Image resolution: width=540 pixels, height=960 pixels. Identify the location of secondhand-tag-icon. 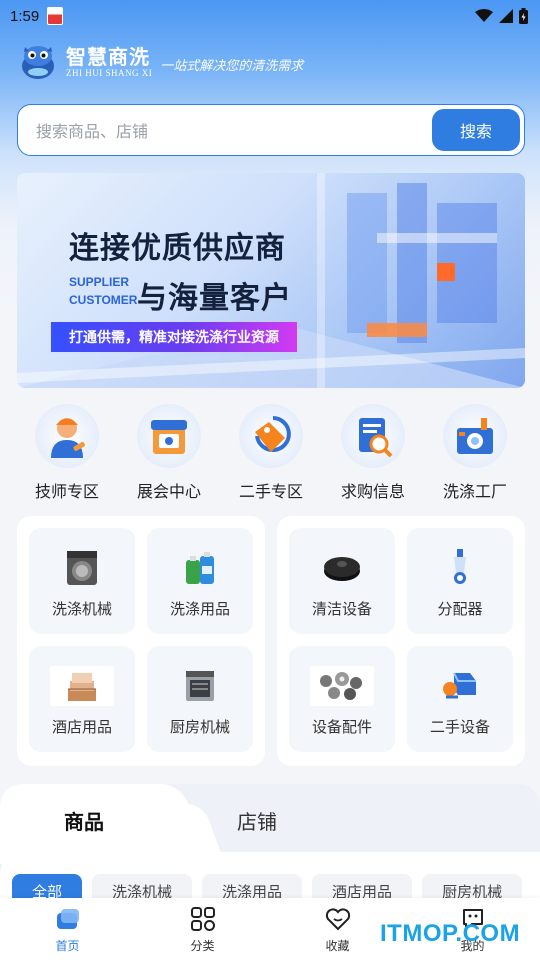
(273, 434).